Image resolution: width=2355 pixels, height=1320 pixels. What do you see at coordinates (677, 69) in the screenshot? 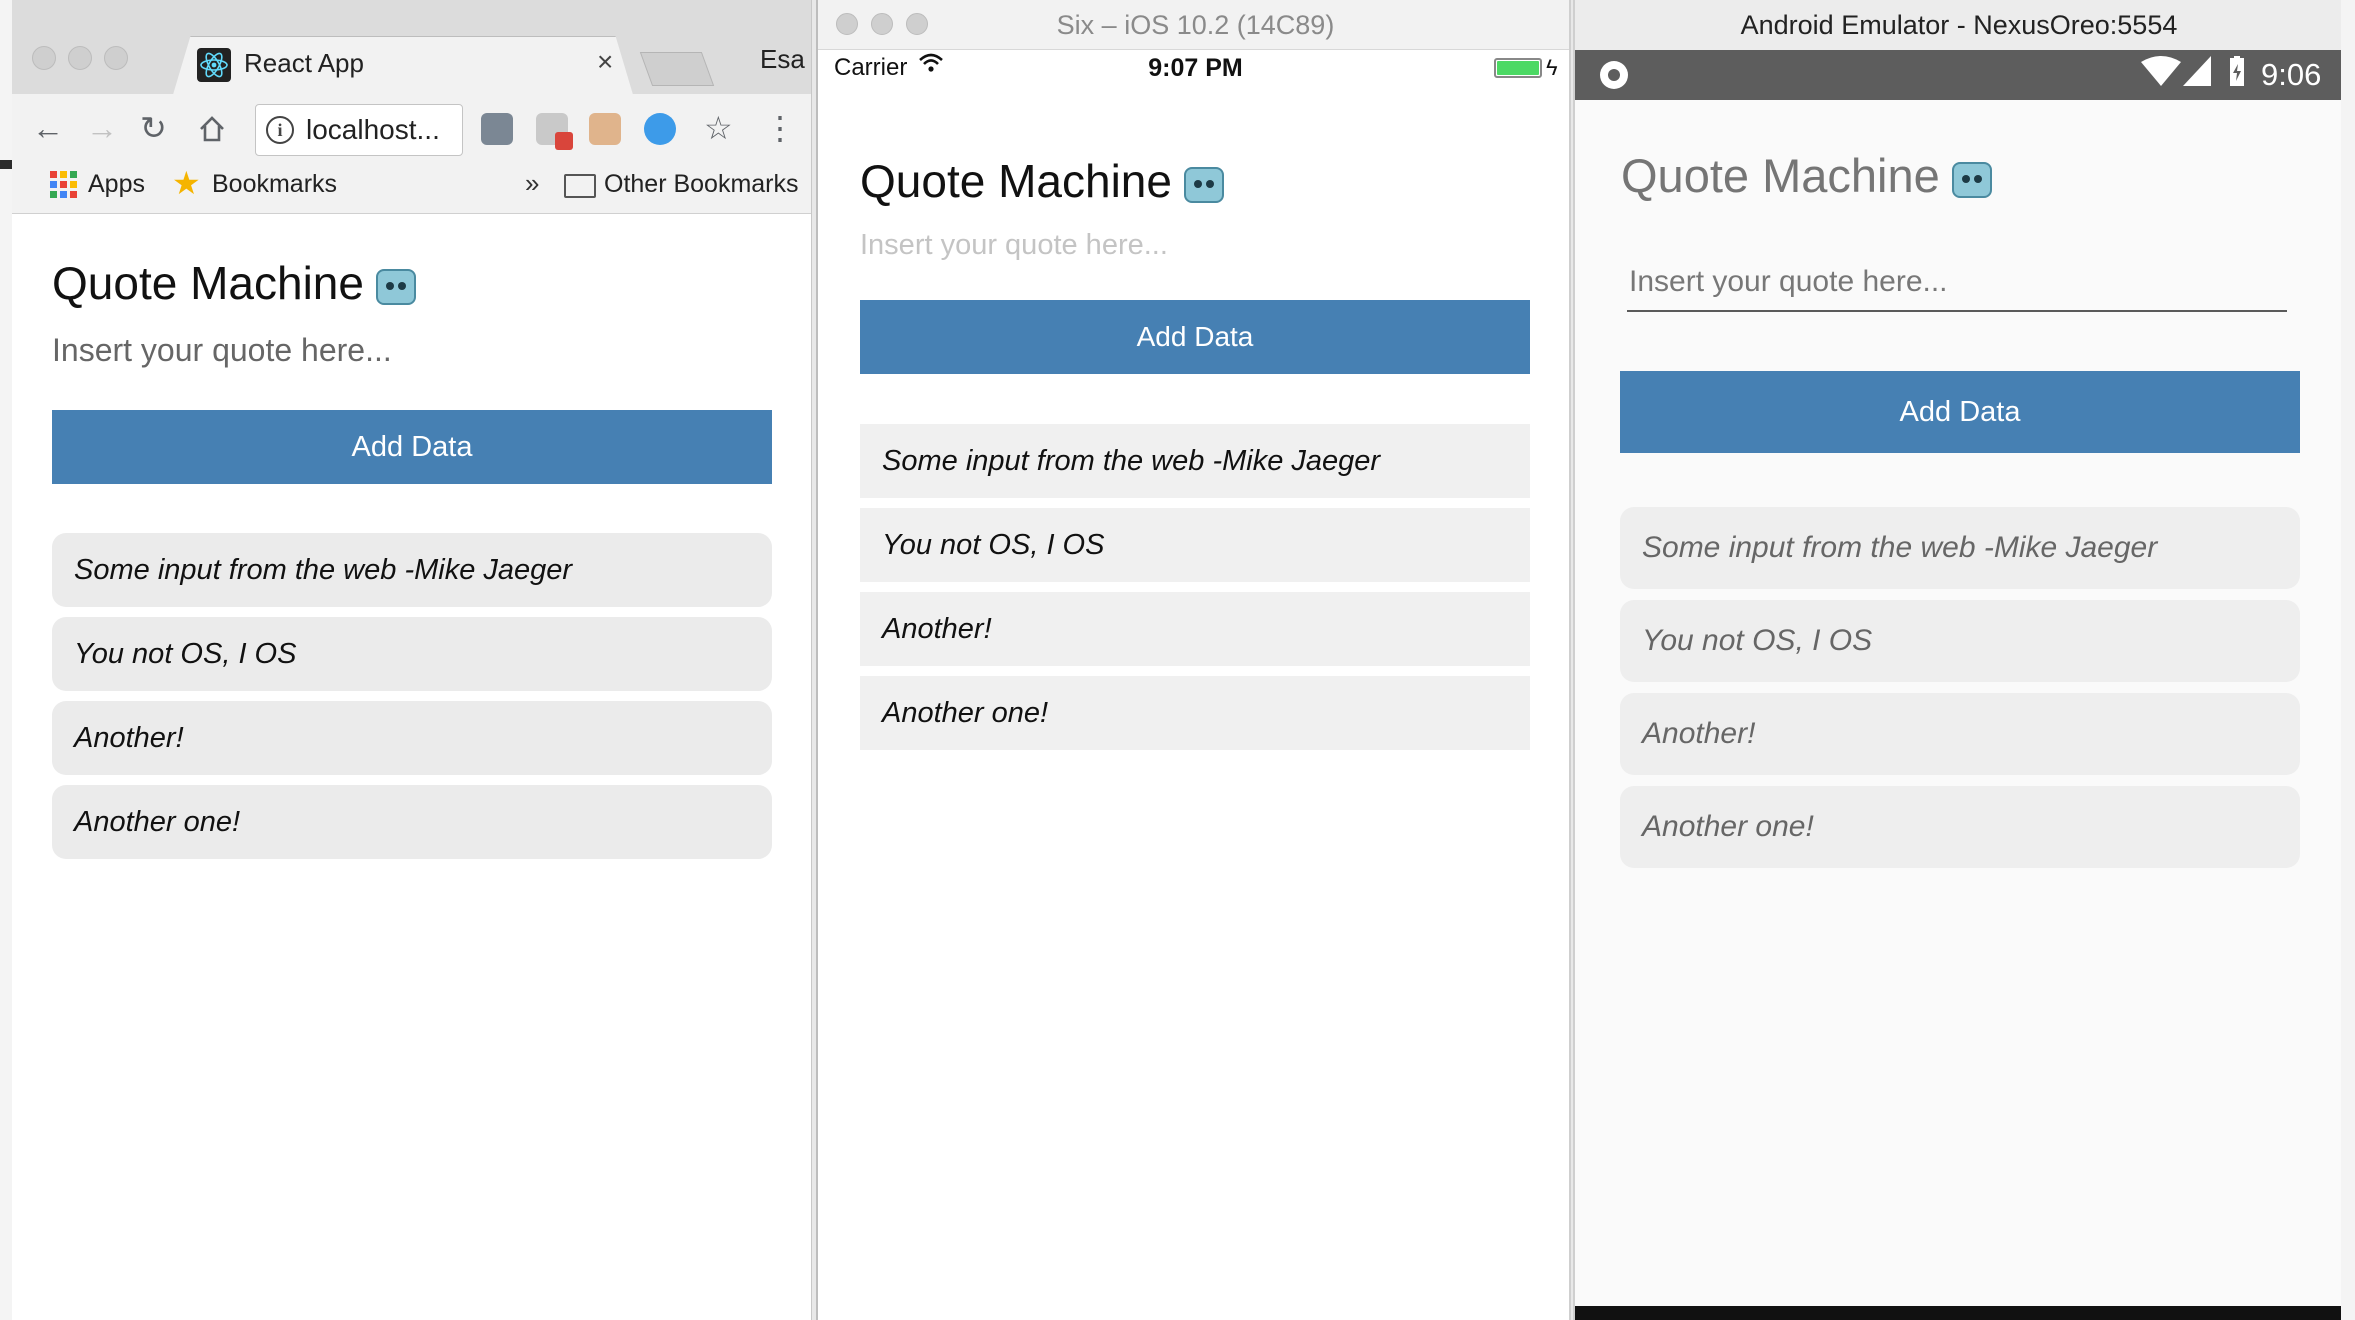
I see `new-tab-button` at bounding box center [677, 69].